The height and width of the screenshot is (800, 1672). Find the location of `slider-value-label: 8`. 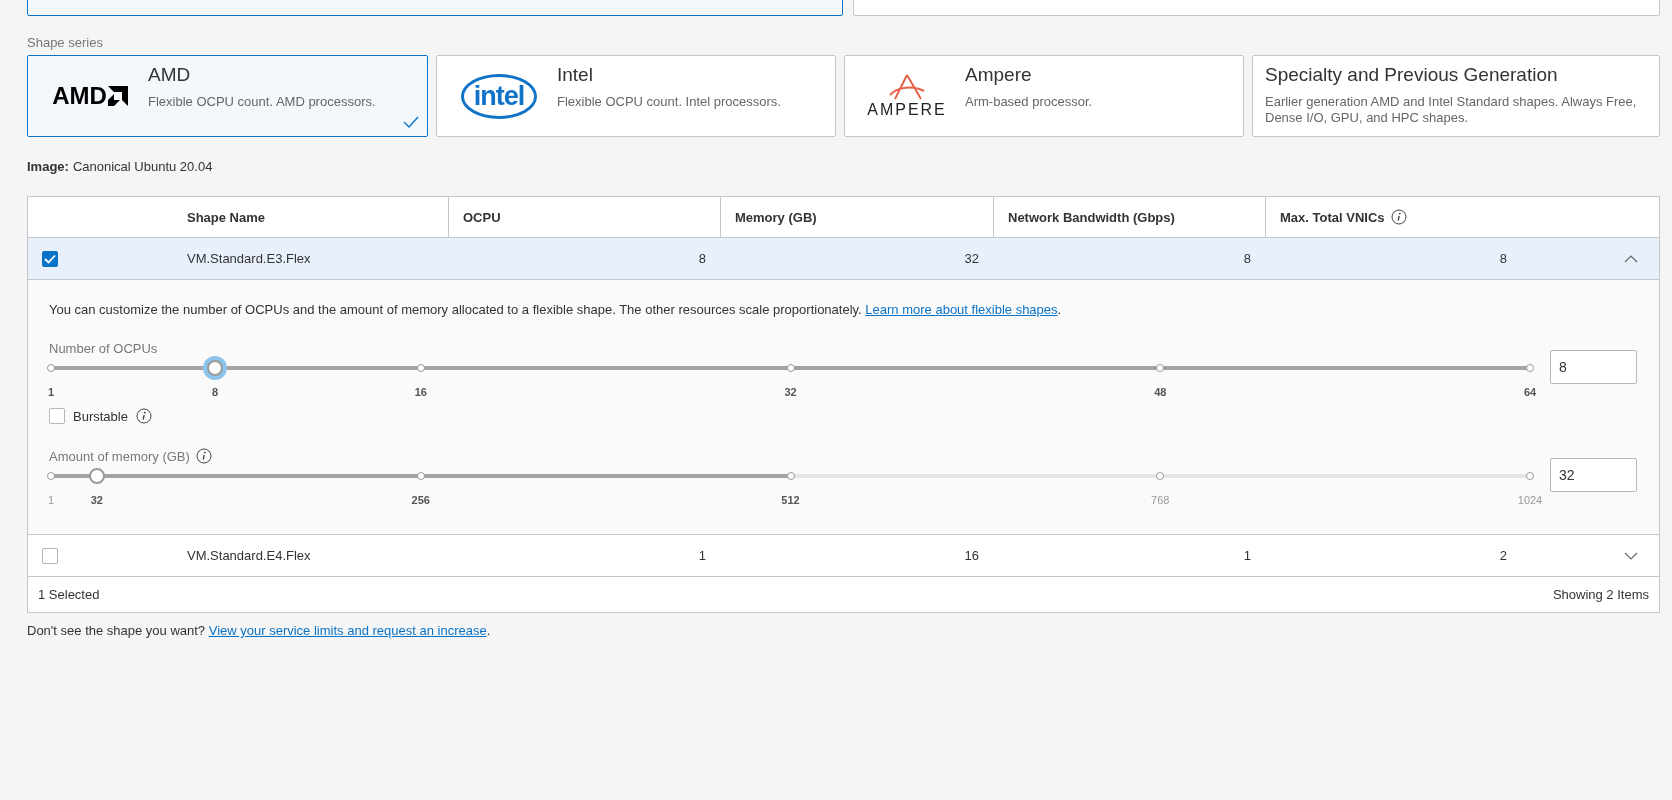

slider-value-label: 8 is located at coordinates (215, 392).